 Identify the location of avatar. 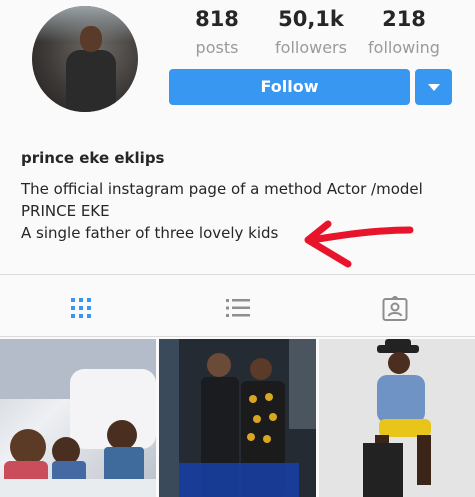
(85, 59).